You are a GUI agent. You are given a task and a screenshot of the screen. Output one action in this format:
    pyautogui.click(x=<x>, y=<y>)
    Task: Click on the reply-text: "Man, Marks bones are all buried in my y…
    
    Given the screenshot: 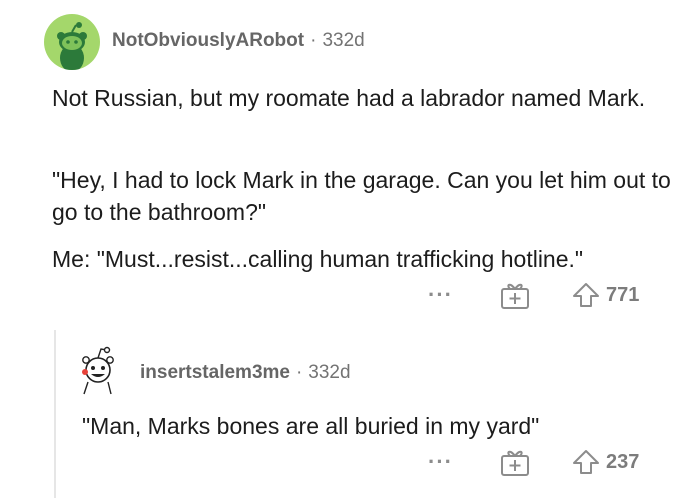 What is the action you would take?
    pyautogui.click(x=311, y=426)
    